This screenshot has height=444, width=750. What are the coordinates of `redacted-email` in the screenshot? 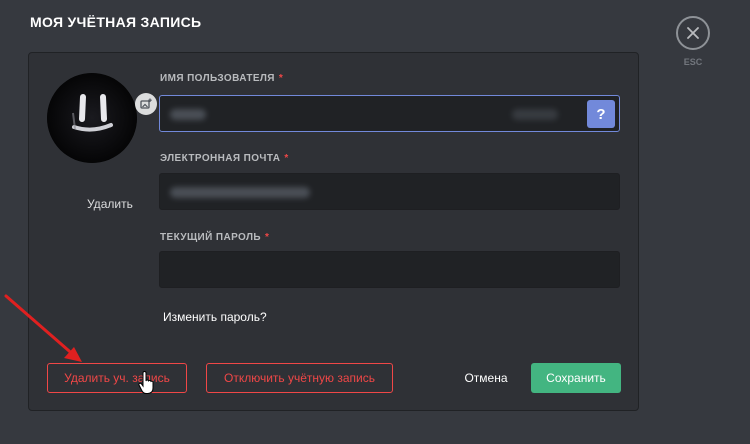 It's located at (240, 192).